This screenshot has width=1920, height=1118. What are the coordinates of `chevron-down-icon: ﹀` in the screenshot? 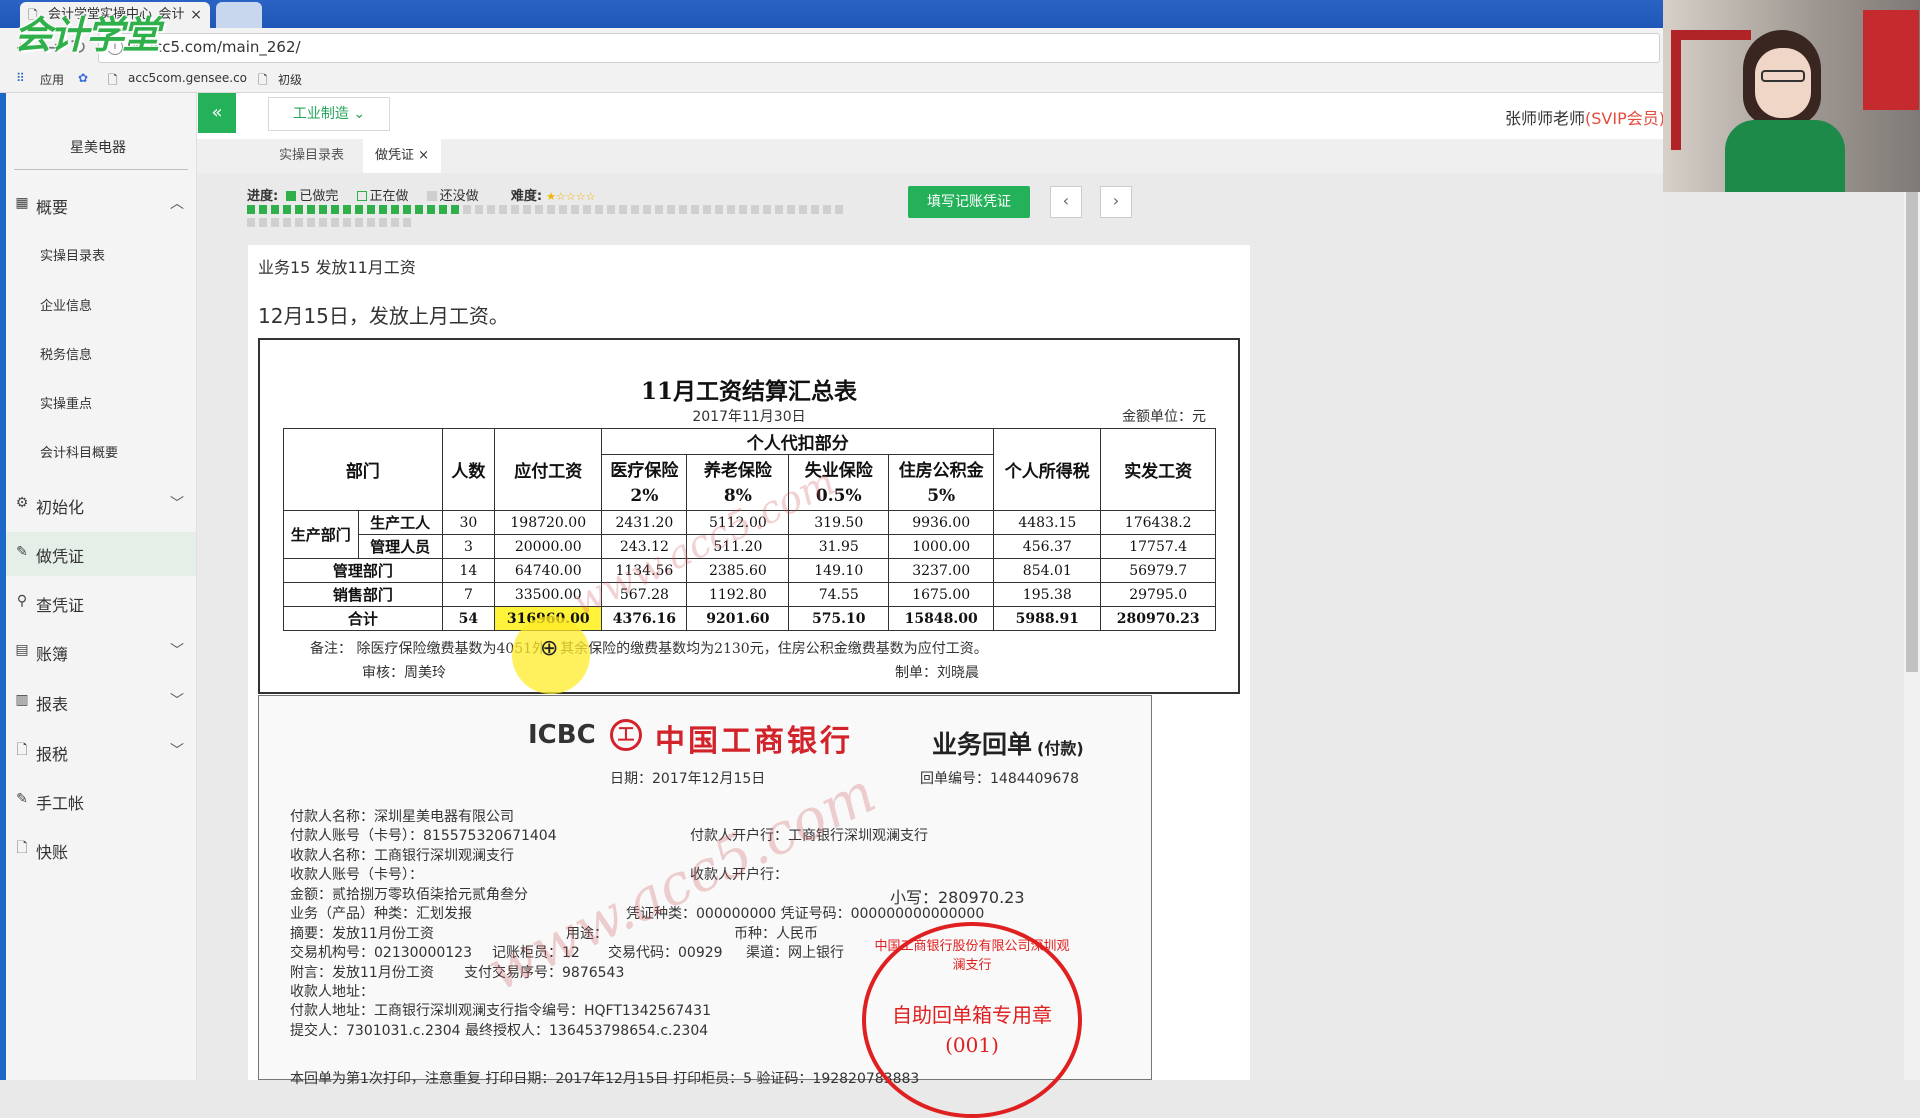 It's located at (177, 651).